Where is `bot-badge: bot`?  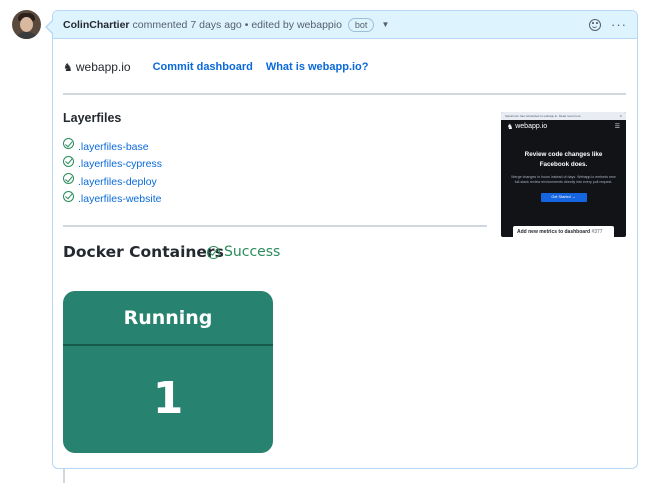
bot-badge: bot is located at coordinates (361, 24).